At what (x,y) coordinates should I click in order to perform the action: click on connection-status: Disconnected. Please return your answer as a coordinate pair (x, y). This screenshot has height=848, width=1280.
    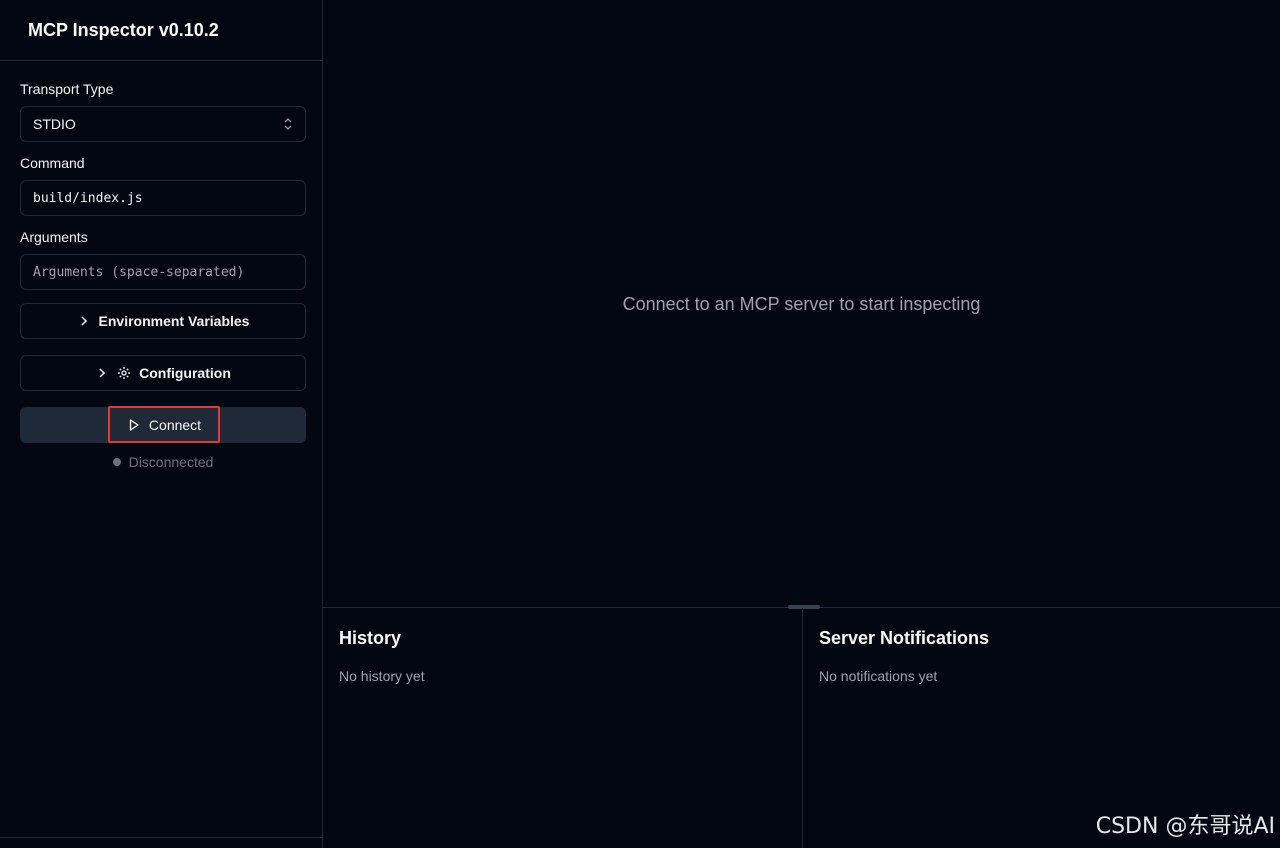
    Looking at the image, I should click on (163, 462).